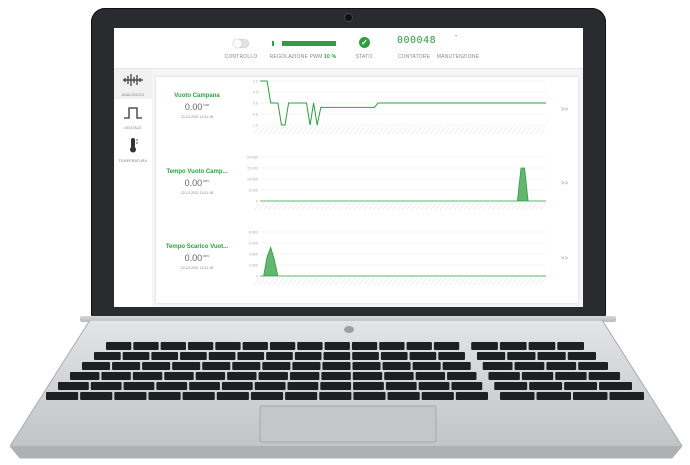  I want to click on sidebar-item-label: DIGITALE, so click(133, 128).